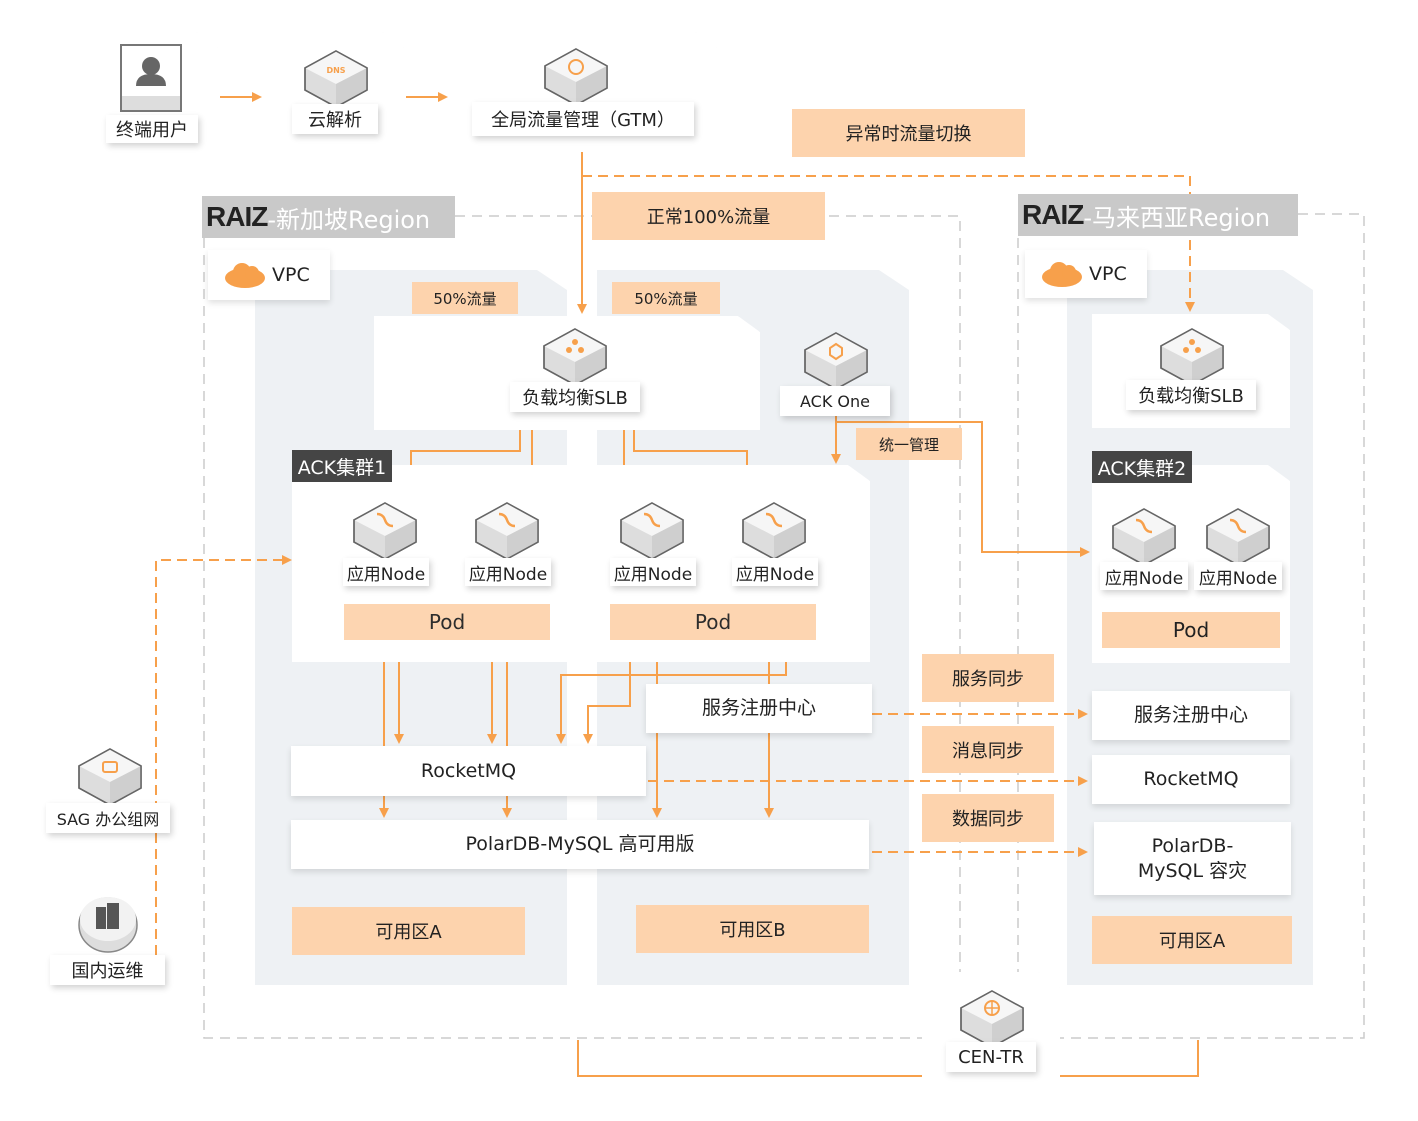 The width and height of the screenshot is (1418, 1121). What do you see at coordinates (1086, 274) in the screenshot?
I see `my-vpc: VPC` at bounding box center [1086, 274].